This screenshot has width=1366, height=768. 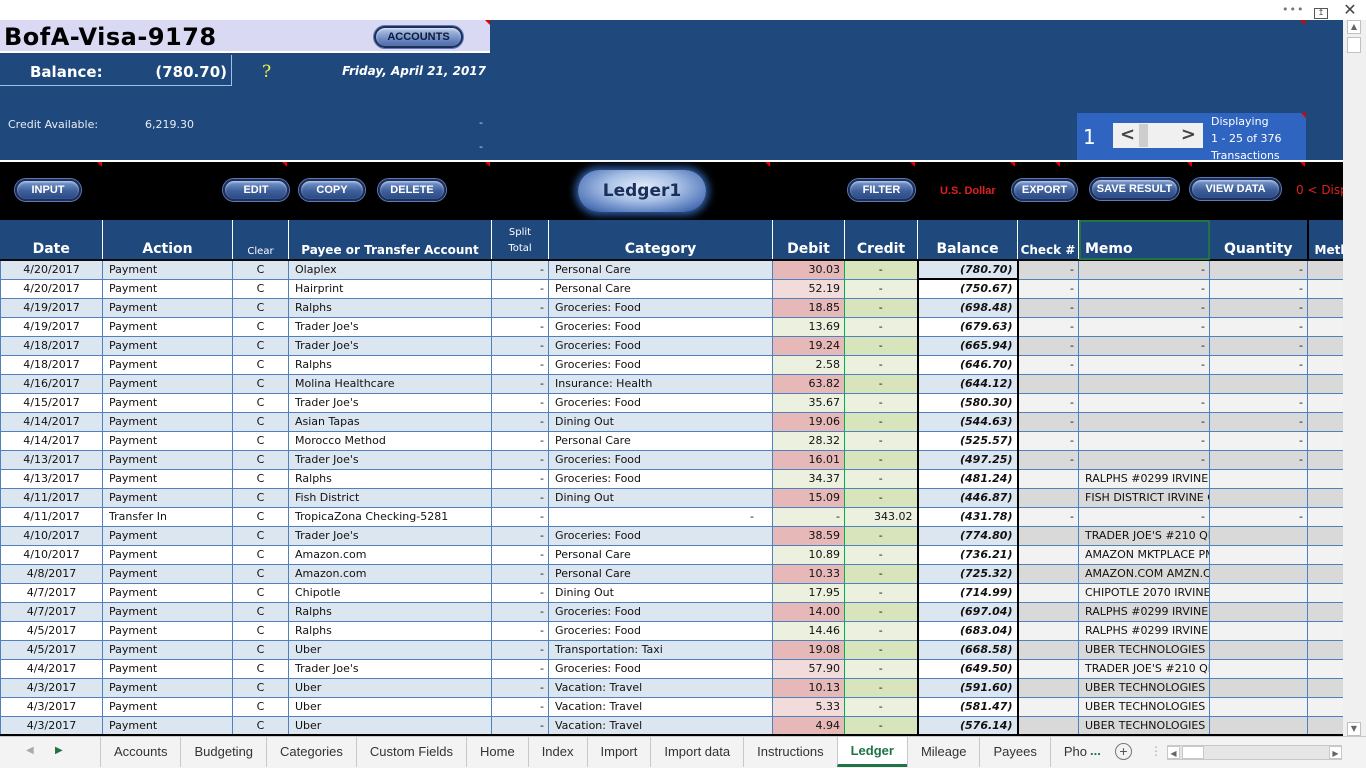 I want to click on cell-balance: (679.63), so click(x=968, y=326).